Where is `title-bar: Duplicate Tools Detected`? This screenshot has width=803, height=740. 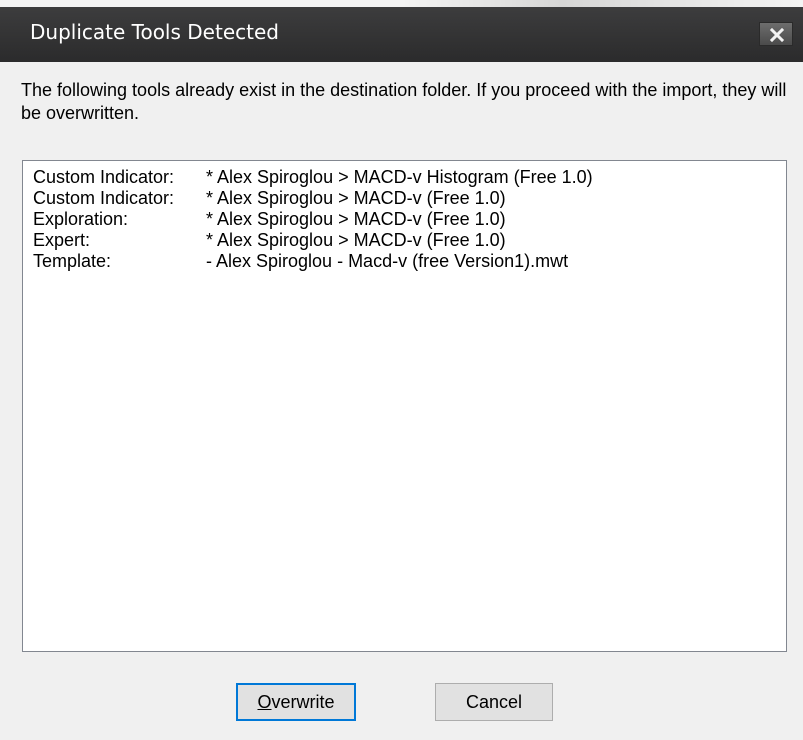 title-bar: Duplicate Tools Detected is located at coordinates (401, 31).